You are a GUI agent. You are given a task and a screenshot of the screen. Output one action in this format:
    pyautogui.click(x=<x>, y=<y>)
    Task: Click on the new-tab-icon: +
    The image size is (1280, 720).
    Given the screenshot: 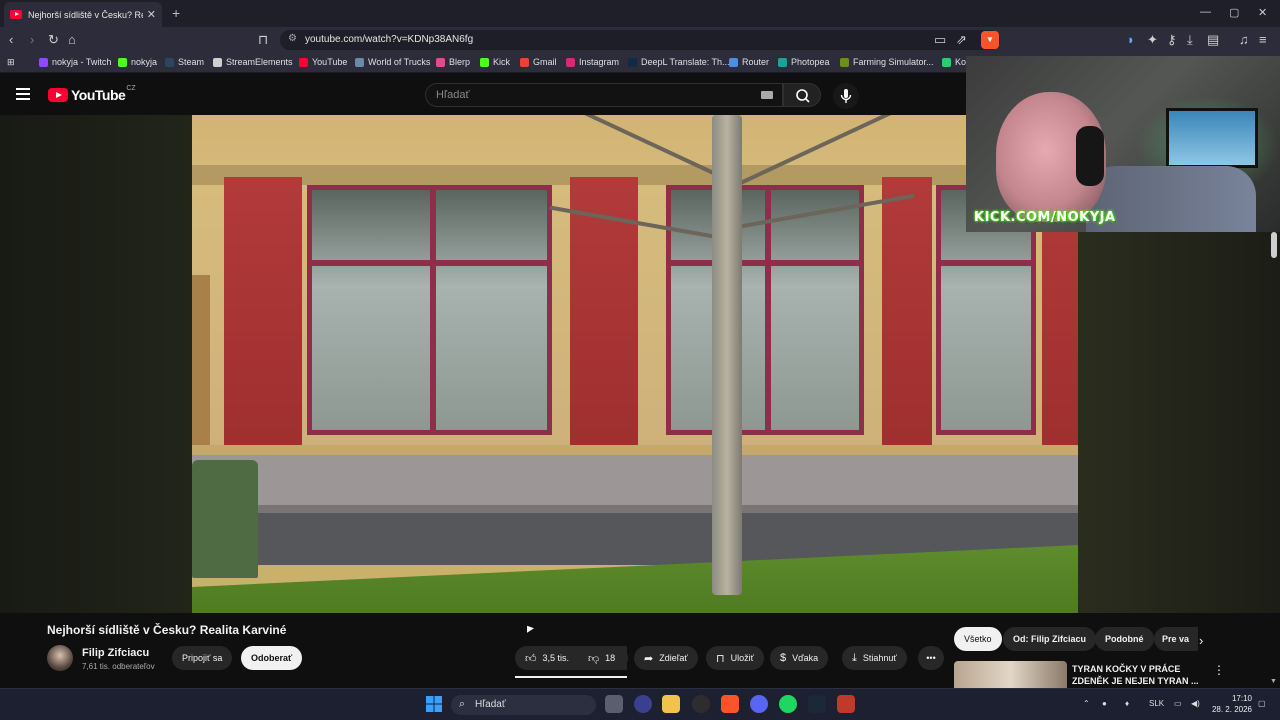 What is the action you would take?
    pyautogui.click(x=176, y=13)
    